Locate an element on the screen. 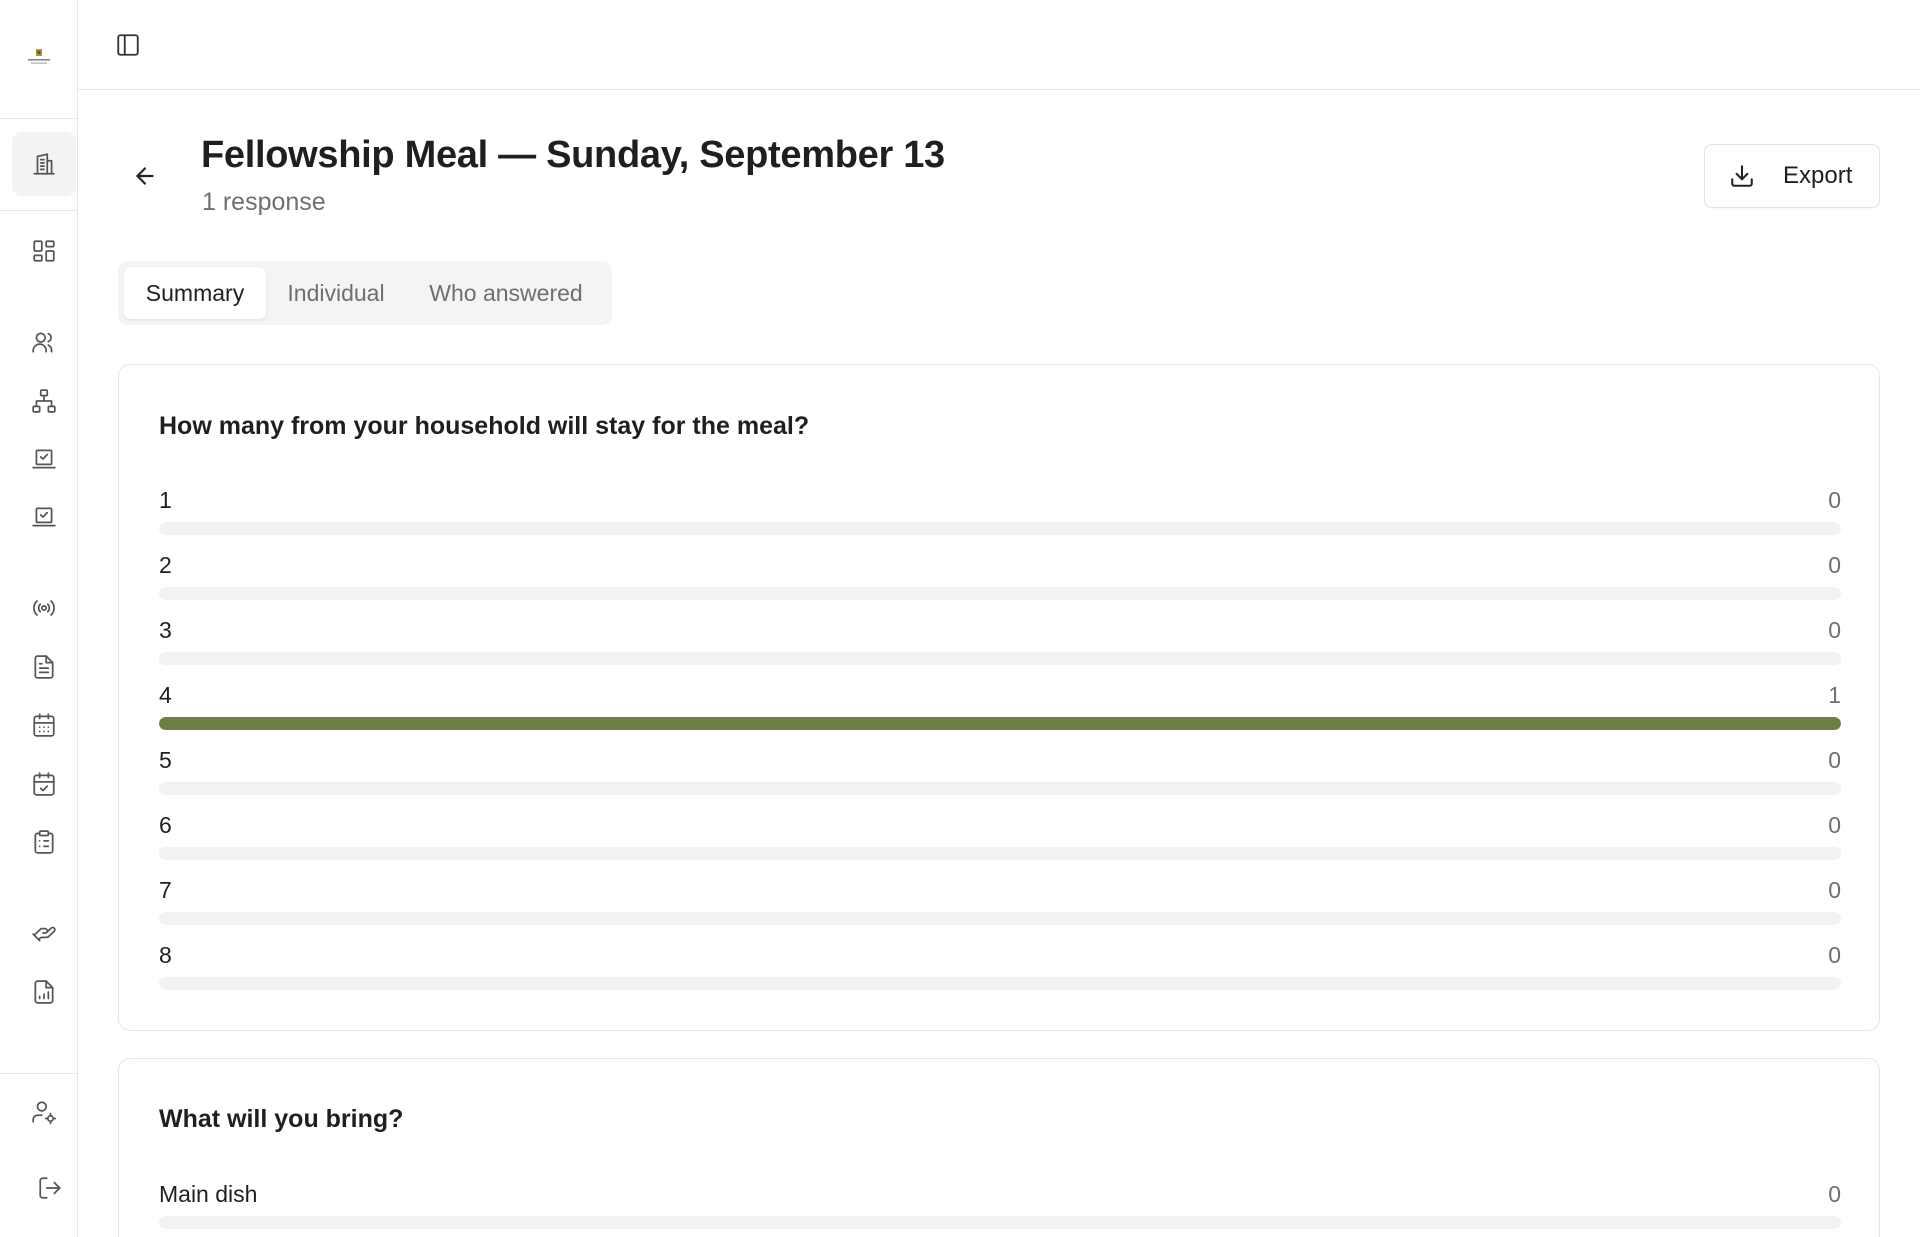 This screenshot has height=1237, width=1920. view-tabs: Summary Individual Who answered is located at coordinates (365, 293).